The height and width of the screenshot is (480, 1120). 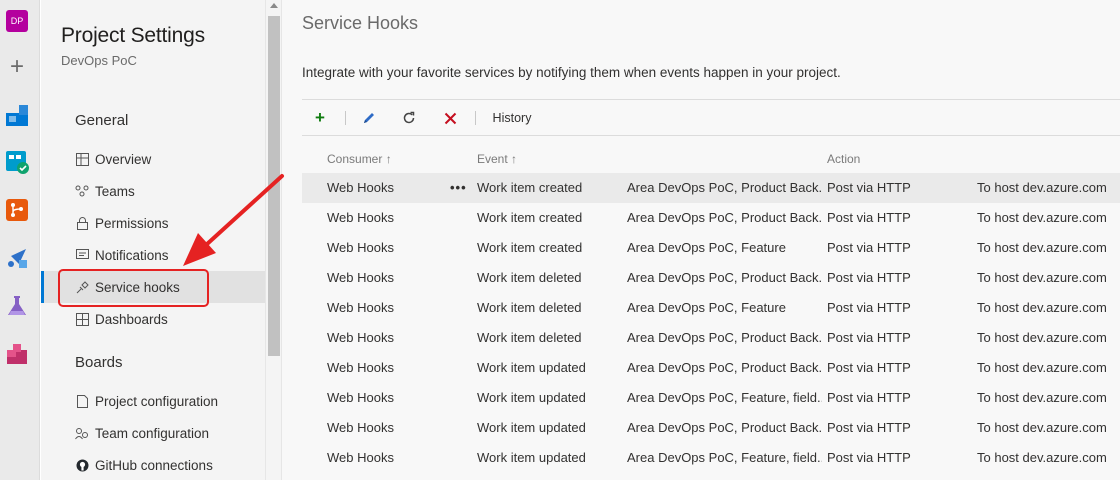 I want to click on lock-icon, so click(x=82, y=223).